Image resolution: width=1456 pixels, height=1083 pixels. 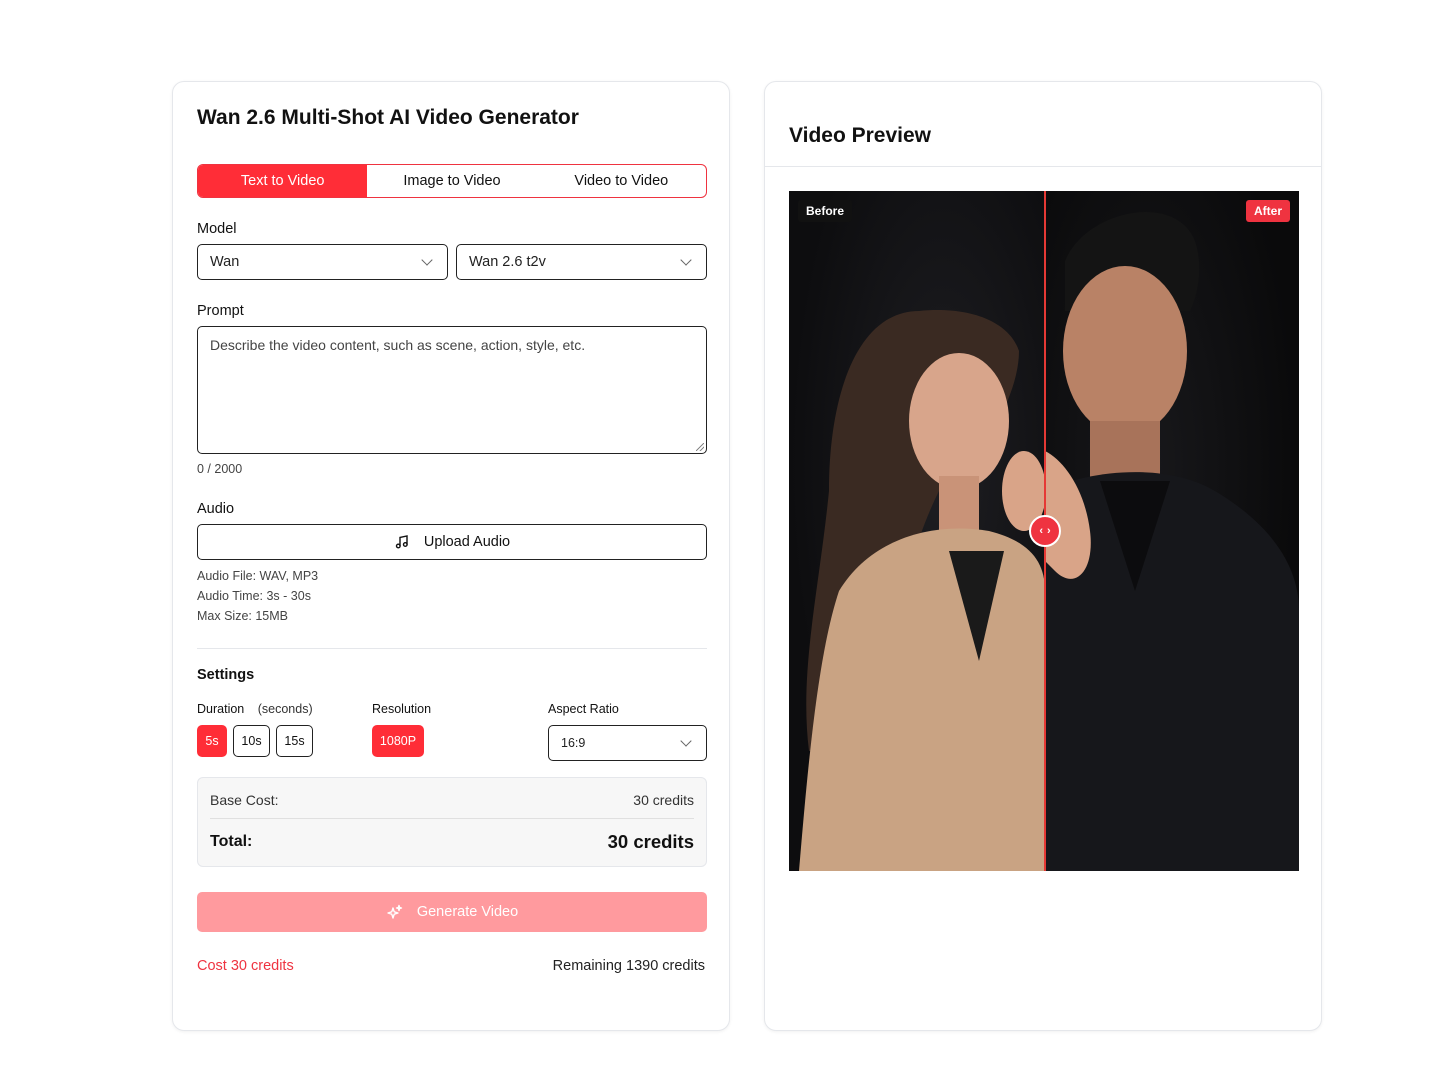 I want to click on tab-video-to-video: Video to Video, so click(x=621, y=181).